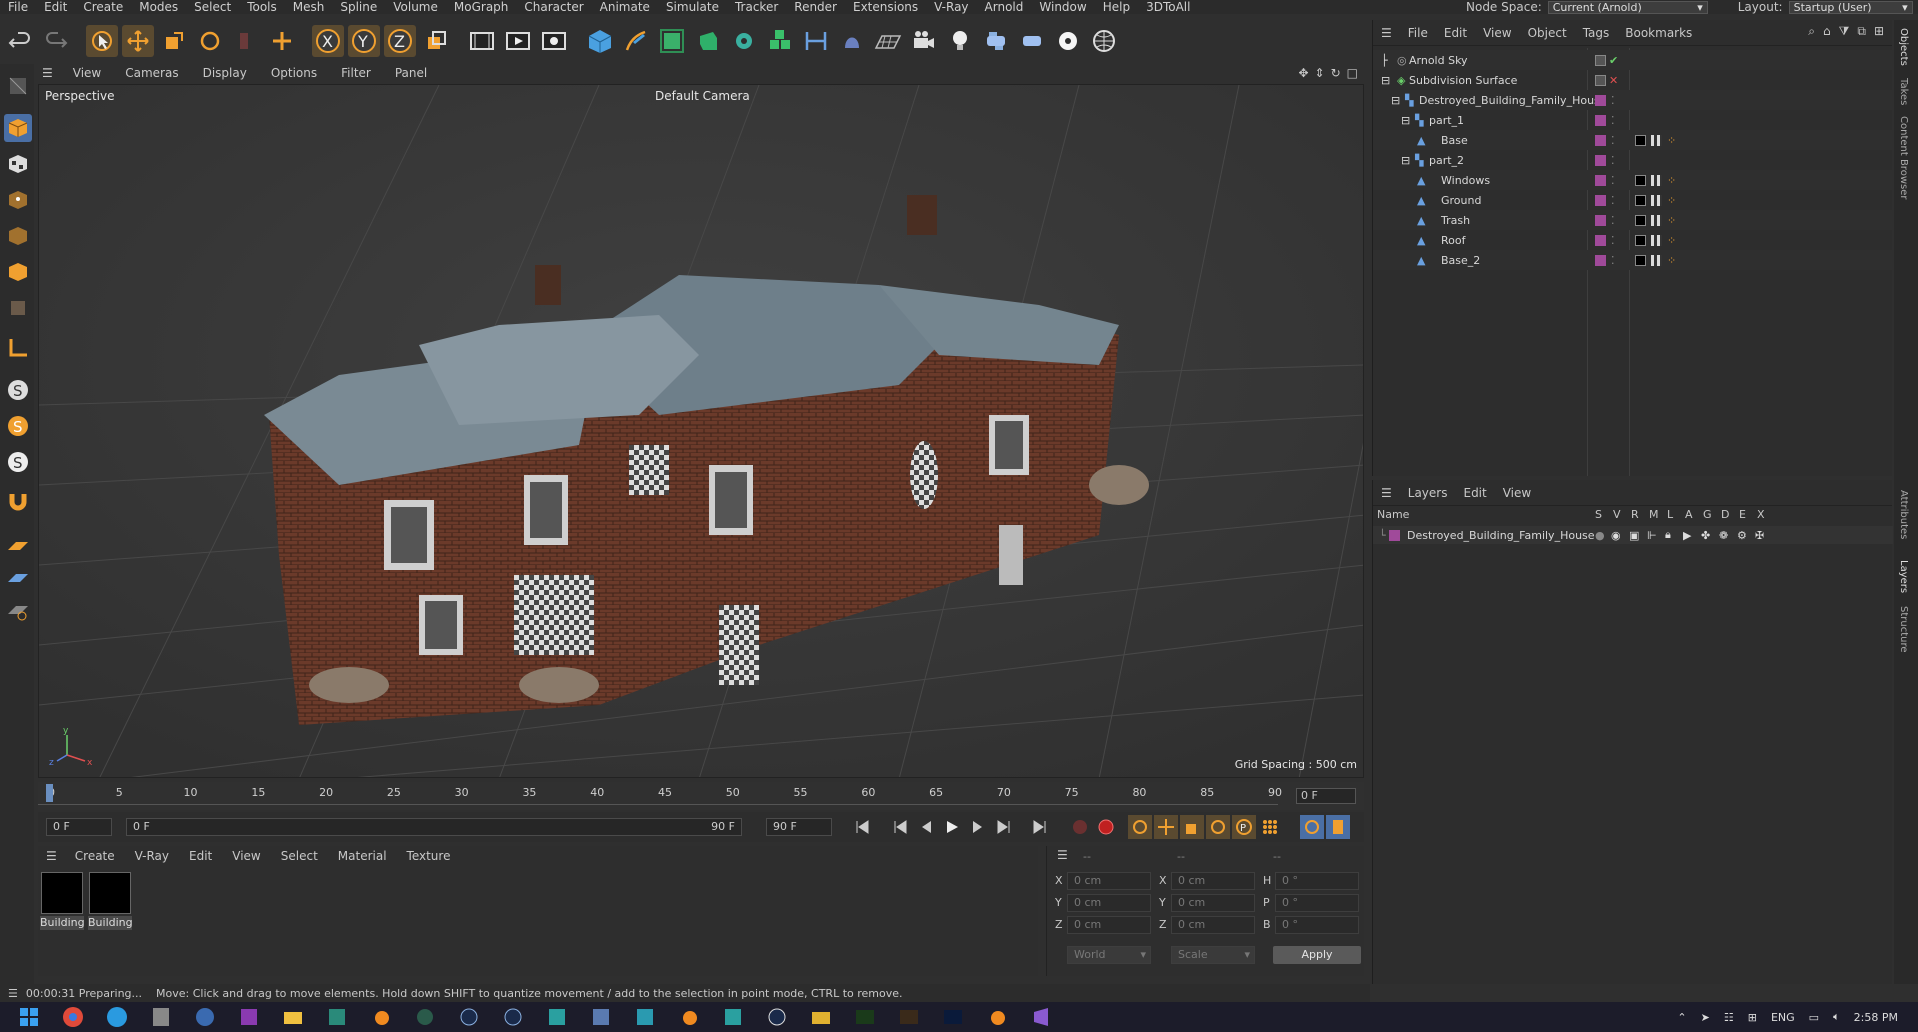 The image size is (1918, 1032). I want to click on render-icon: ▣, so click(1634, 535).